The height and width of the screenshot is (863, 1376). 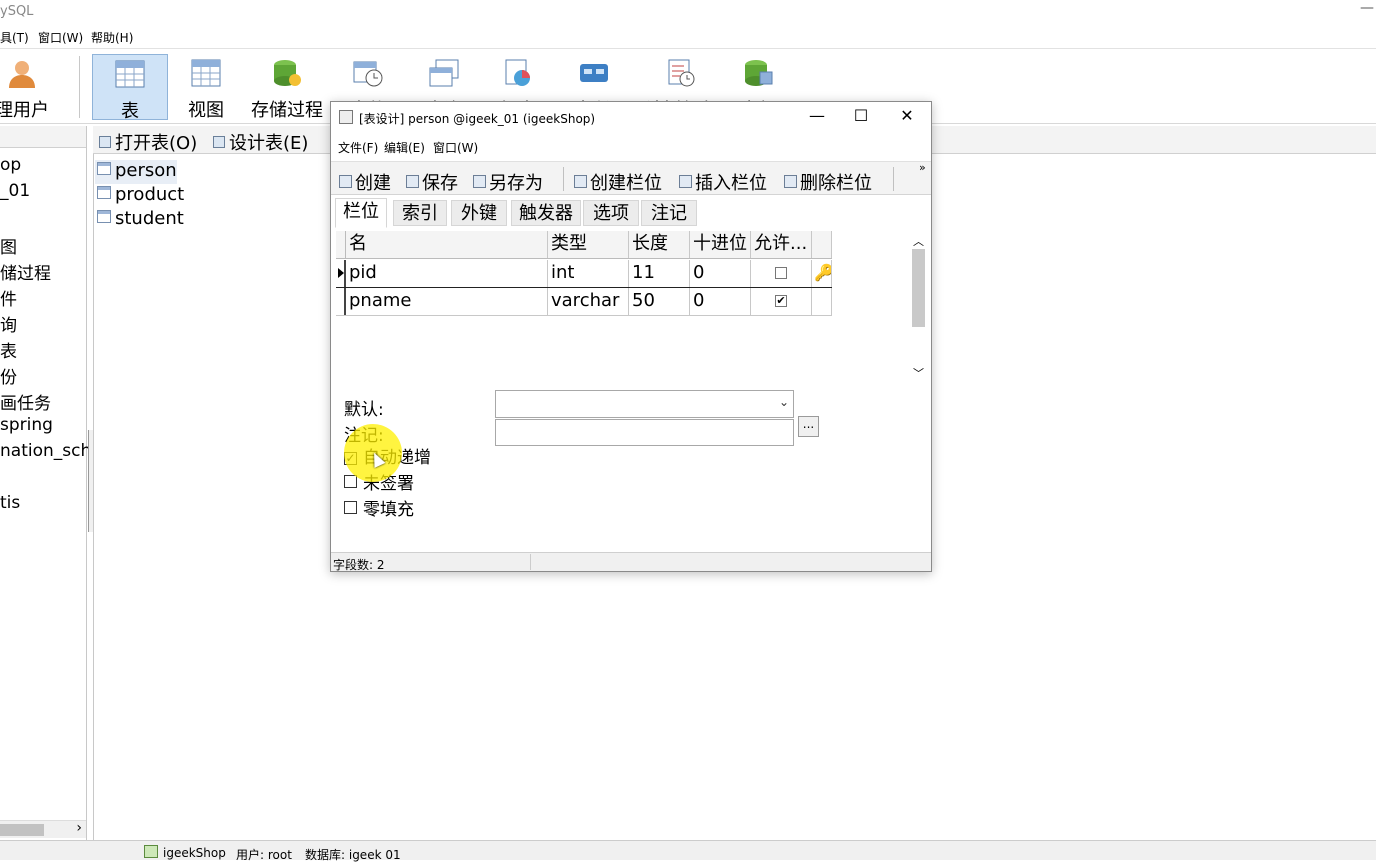 What do you see at coordinates (79, 828) in the screenshot?
I see `scroll-right-icon: ›` at bounding box center [79, 828].